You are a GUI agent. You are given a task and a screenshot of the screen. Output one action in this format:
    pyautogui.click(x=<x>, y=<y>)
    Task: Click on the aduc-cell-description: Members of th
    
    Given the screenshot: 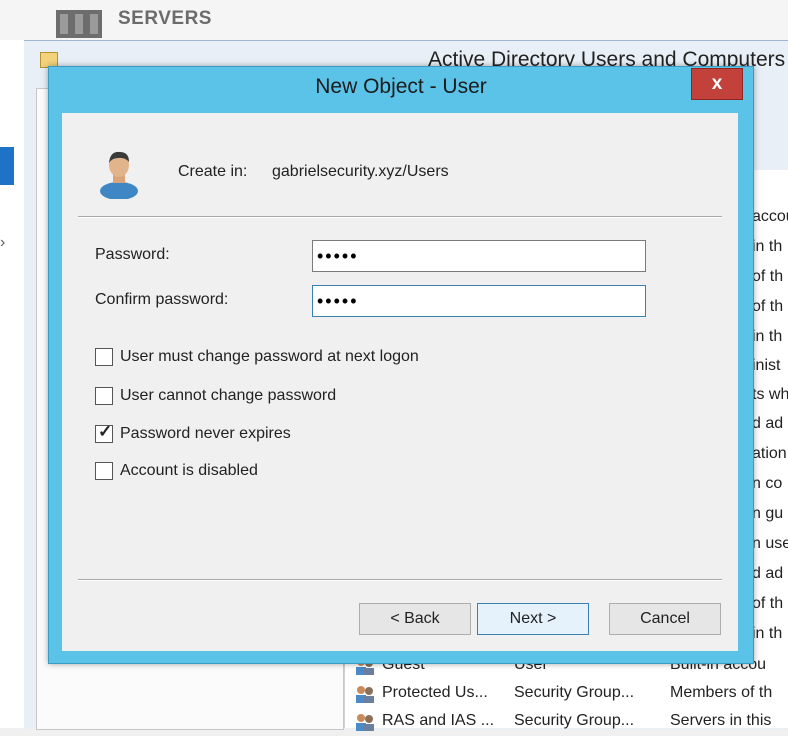 What is the action you would take?
    pyautogui.click(x=721, y=692)
    